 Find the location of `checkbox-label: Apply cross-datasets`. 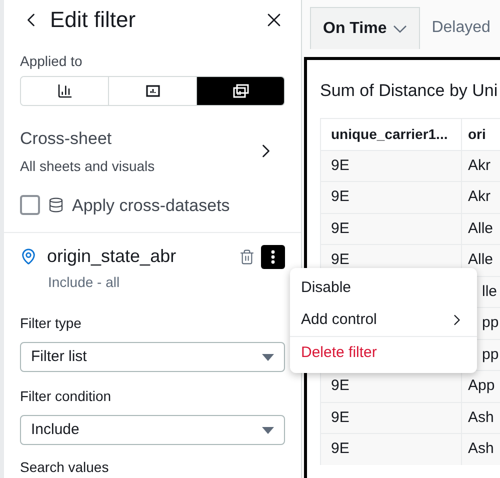

checkbox-label: Apply cross-datasets is located at coordinates (151, 205).